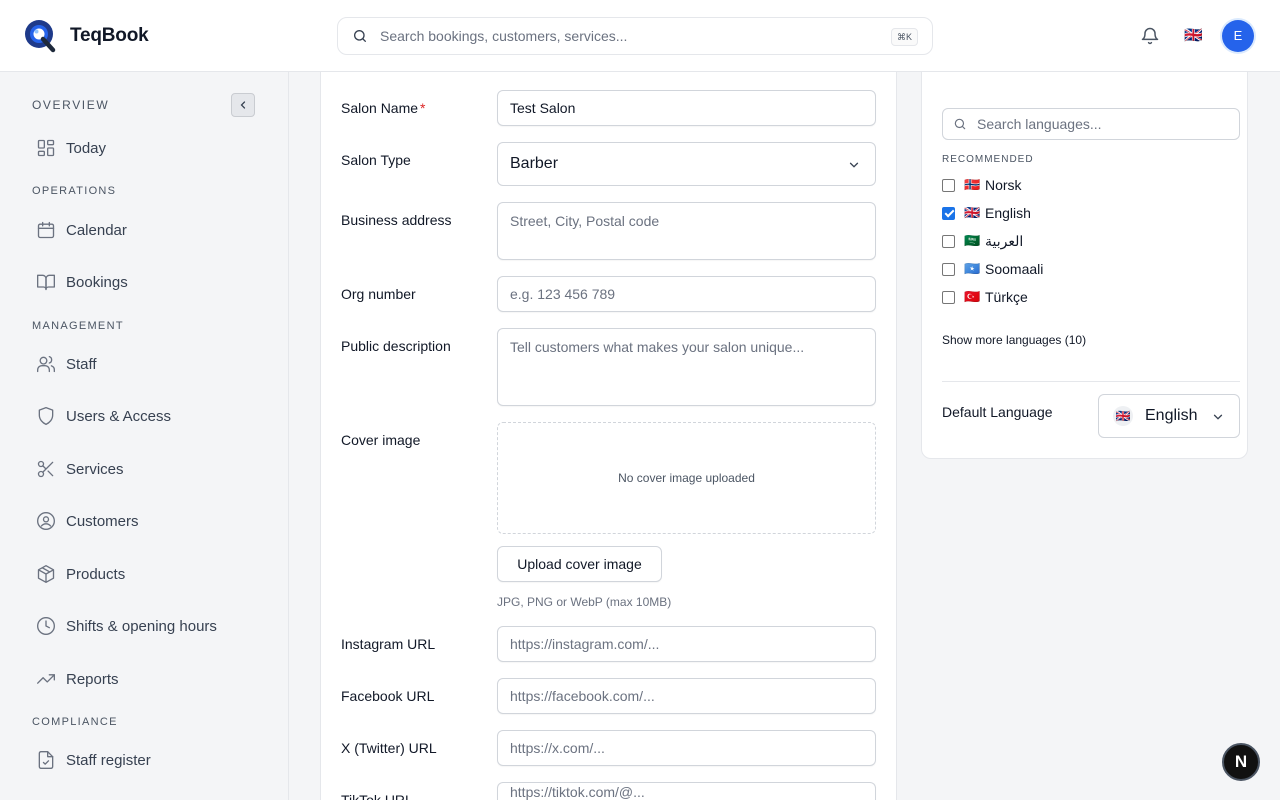  What do you see at coordinates (396, 220) in the screenshot?
I see `business-address-label: Business address` at bounding box center [396, 220].